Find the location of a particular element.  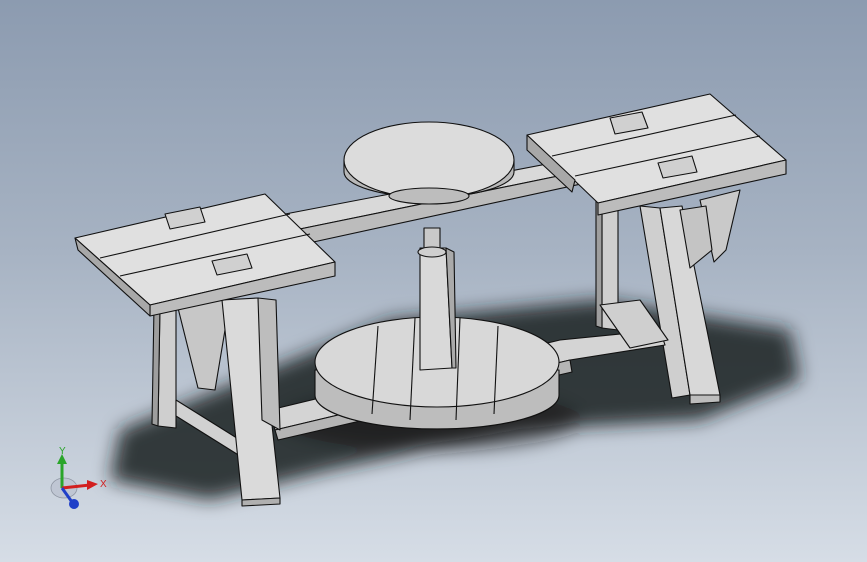

y-axis-label: Y is located at coordinates (62, 451).